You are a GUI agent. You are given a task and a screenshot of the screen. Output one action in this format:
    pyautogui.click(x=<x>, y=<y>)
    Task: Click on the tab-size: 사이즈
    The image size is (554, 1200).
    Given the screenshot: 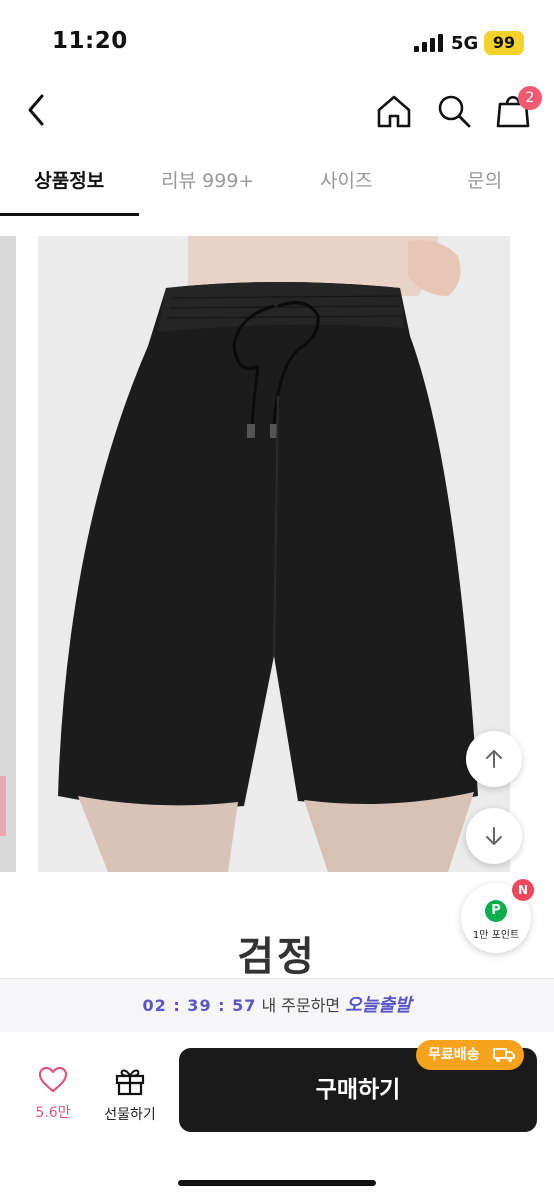 What is the action you would take?
    pyautogui.click(x=346, y=183)
    